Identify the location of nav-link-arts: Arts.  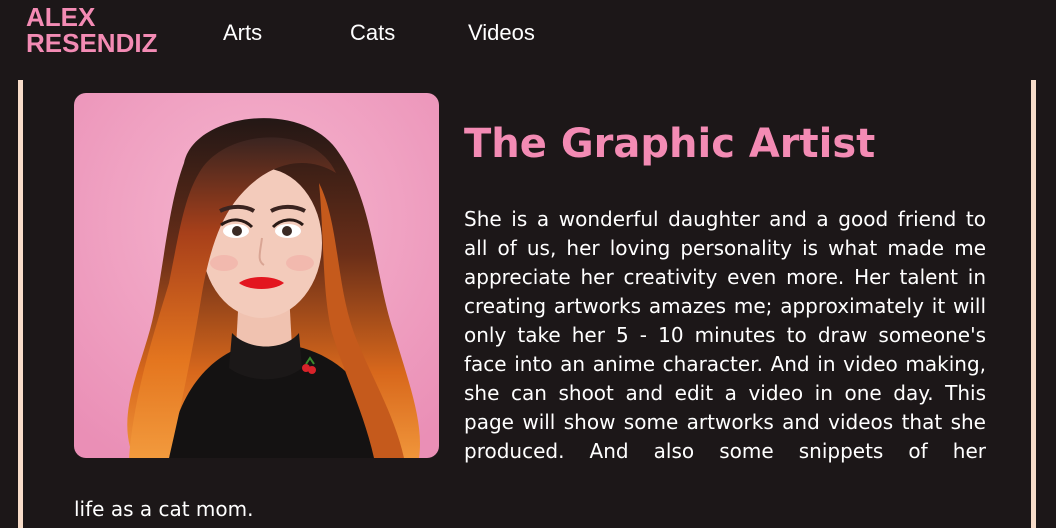
(242, 33).